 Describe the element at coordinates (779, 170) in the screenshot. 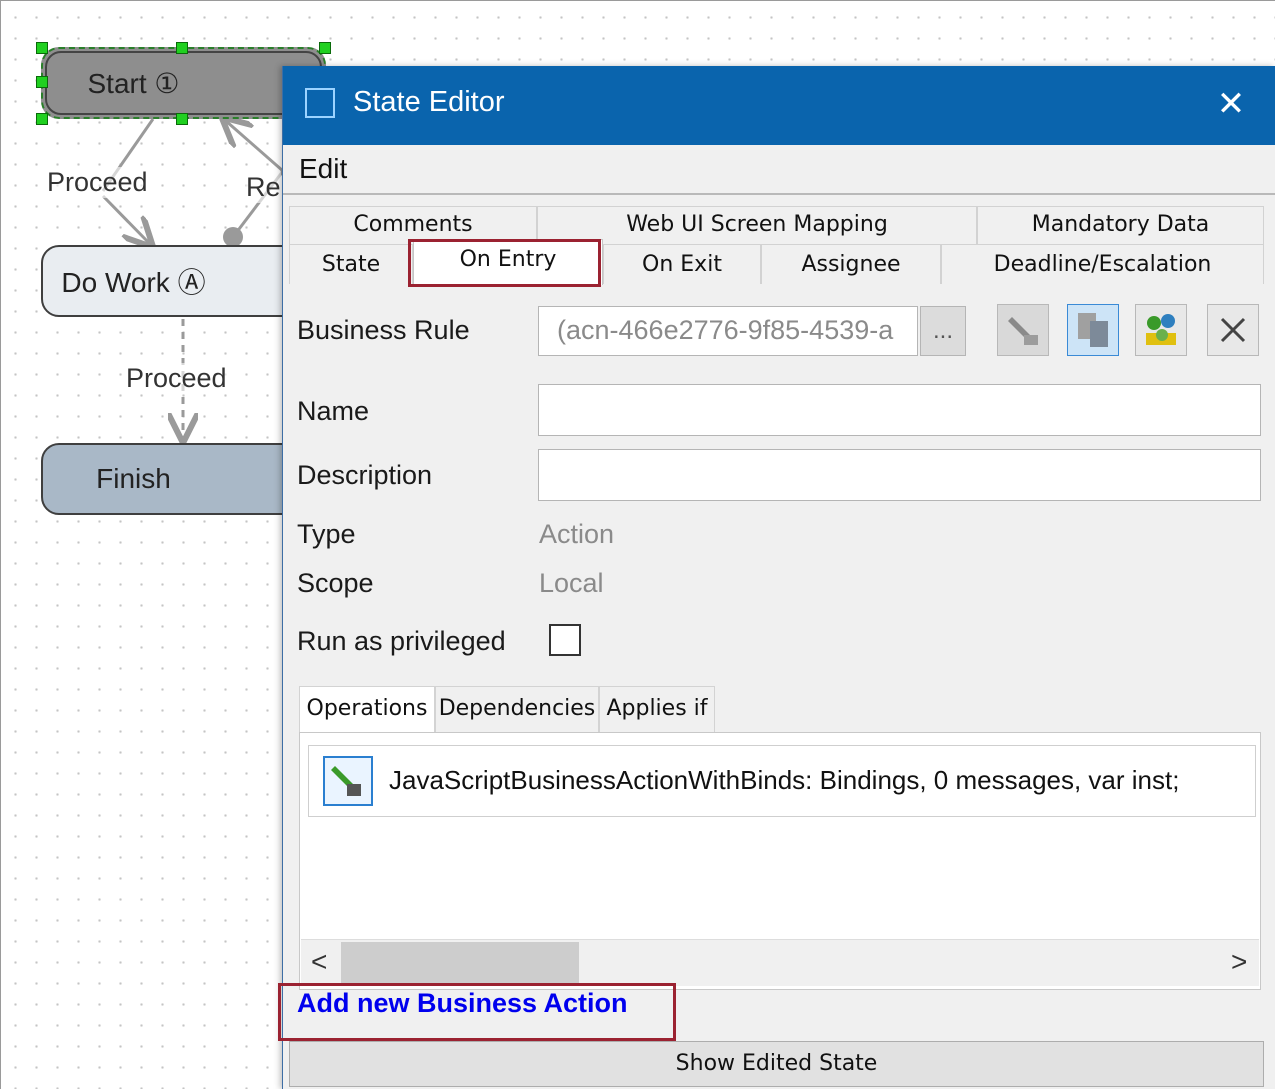

I see `menu-bar: Edit` at that location.